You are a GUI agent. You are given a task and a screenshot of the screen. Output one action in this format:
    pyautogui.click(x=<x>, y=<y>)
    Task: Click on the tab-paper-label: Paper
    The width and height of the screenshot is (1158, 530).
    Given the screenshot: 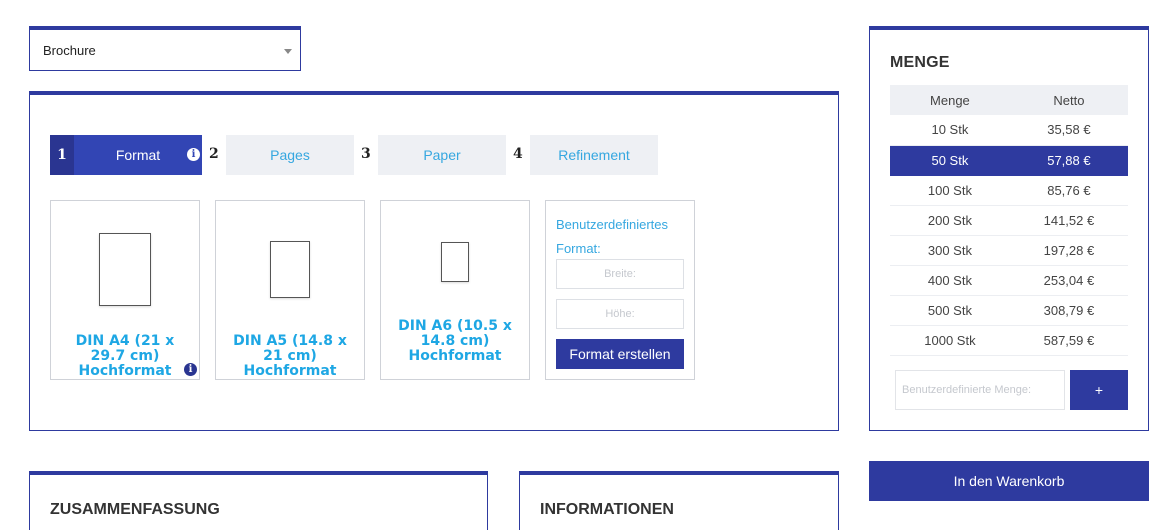 What is the action you would take?
    pyautogui.click(x=442, y=155)
    